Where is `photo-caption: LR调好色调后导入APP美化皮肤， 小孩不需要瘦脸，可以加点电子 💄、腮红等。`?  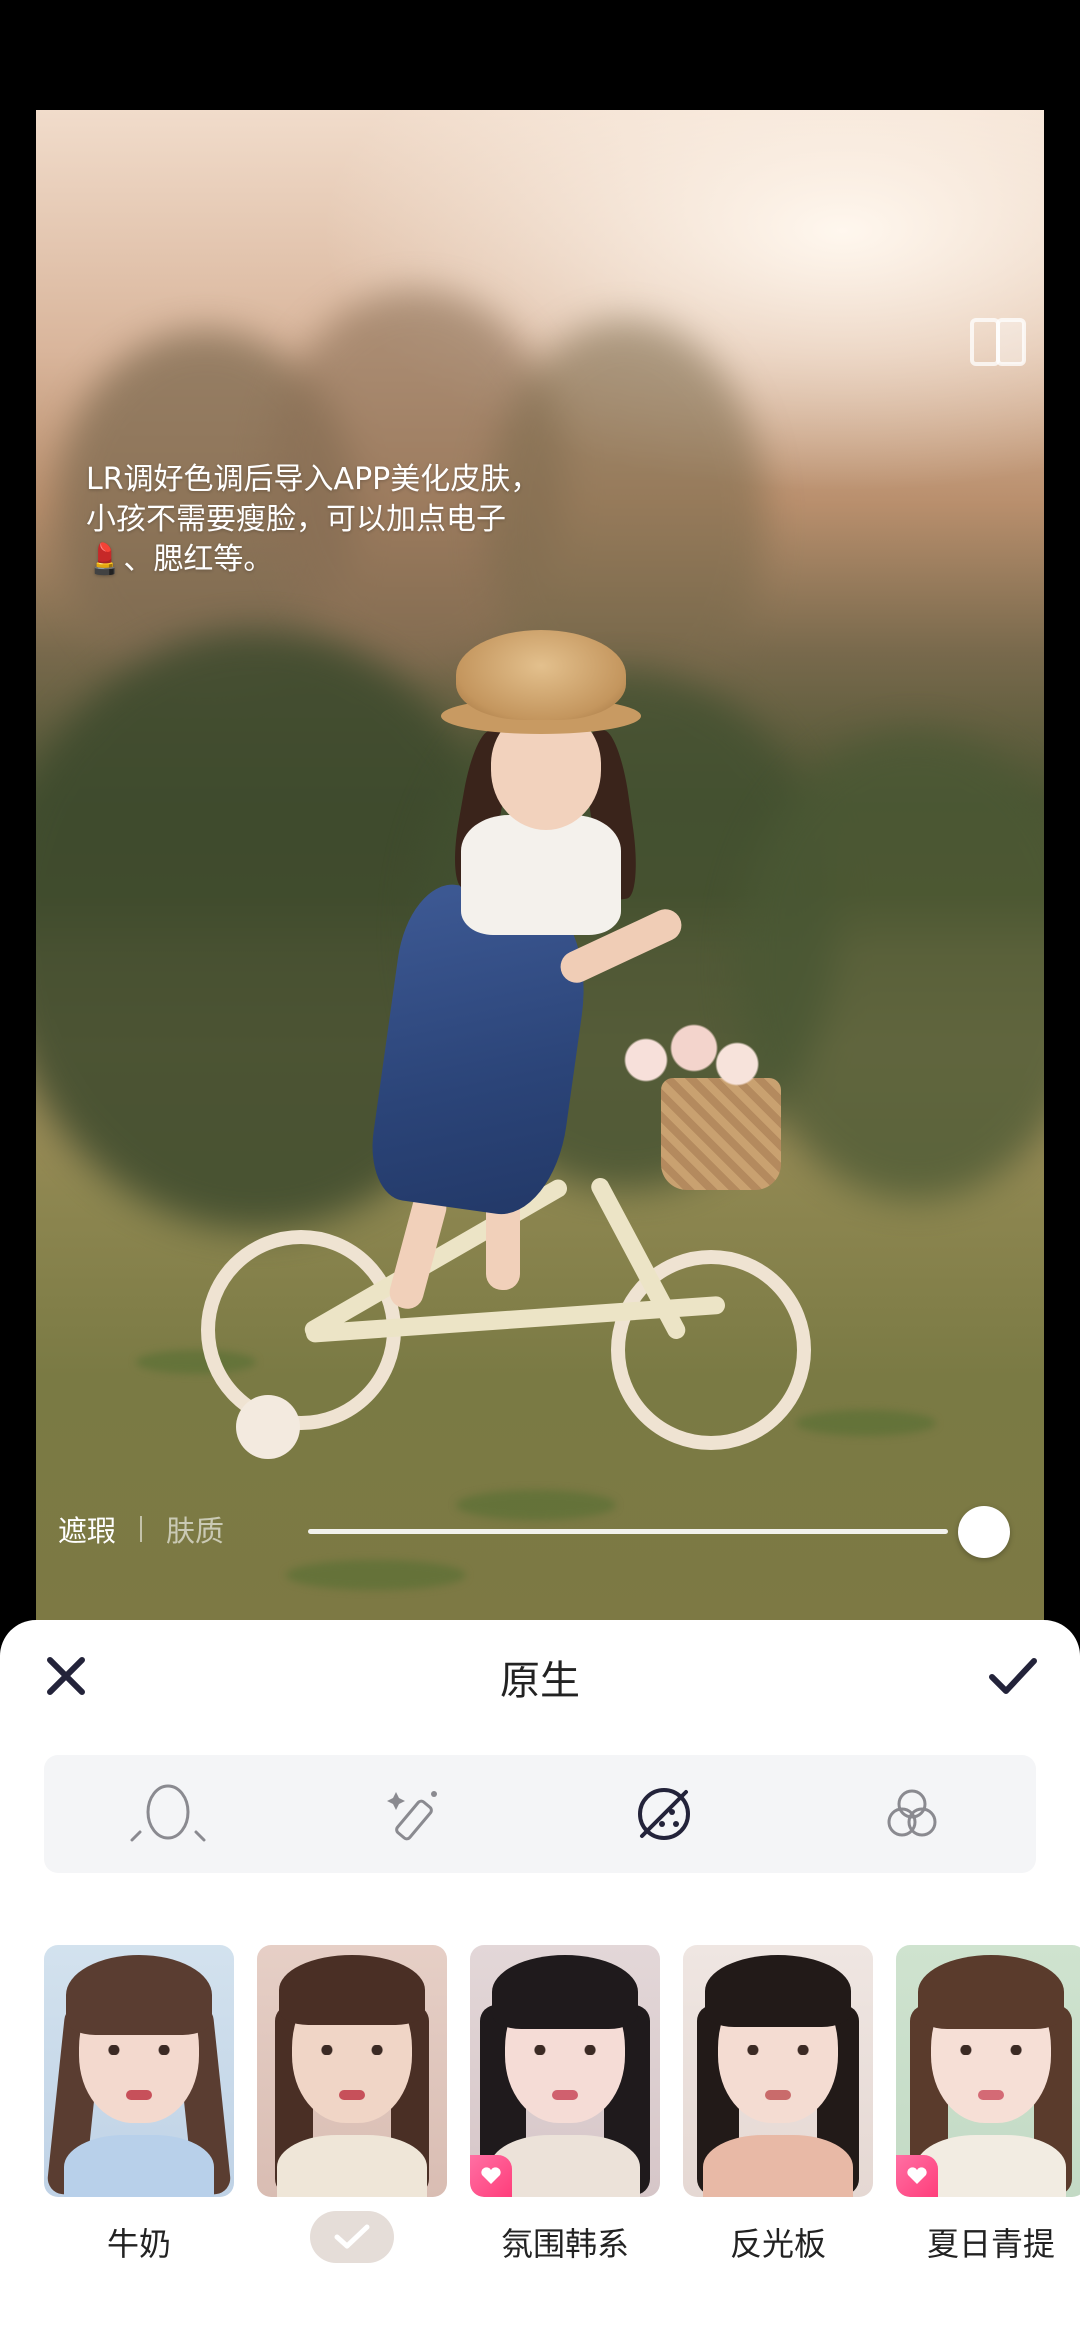
photo-caption: LR调好色调后导入APP美化皮肤， 小孩不需要瘦脸，可以加点电子 💄、腮红等。 is located at coordinates (313, 519).